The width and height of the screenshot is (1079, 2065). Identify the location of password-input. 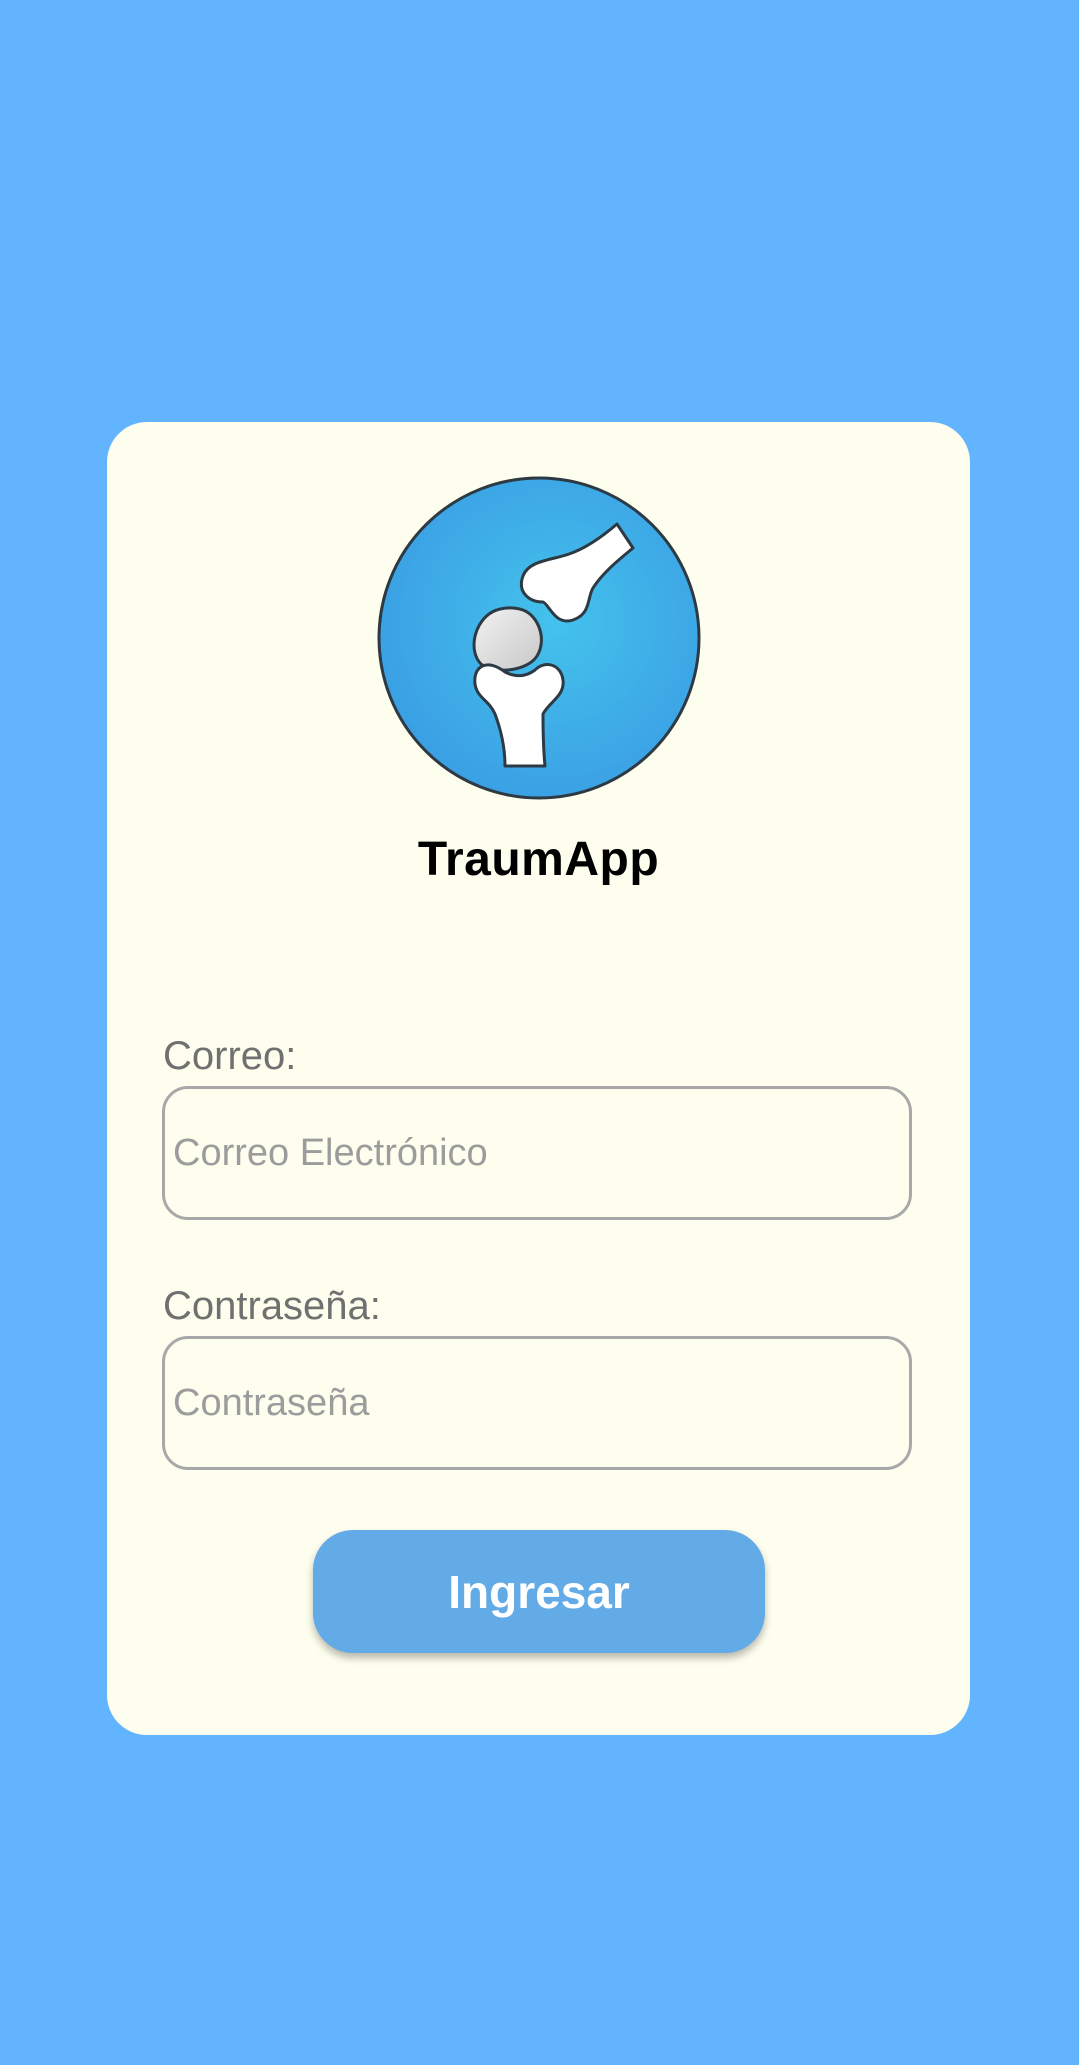
(537, 1403).